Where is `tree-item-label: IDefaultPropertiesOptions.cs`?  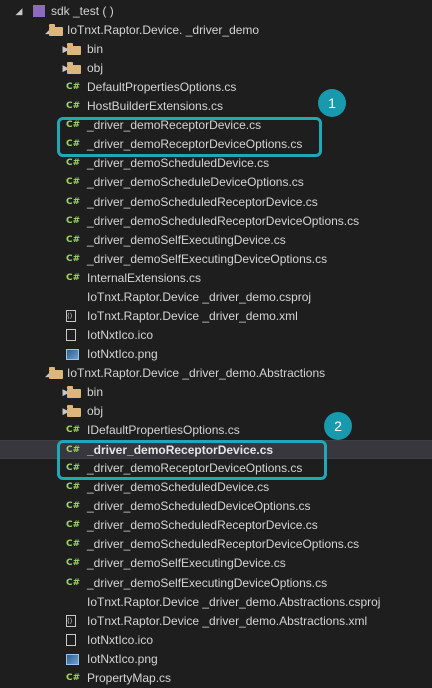
tree-item-label: IDefaultPropertiesOptions.cs is located at coordinates (163, 430).